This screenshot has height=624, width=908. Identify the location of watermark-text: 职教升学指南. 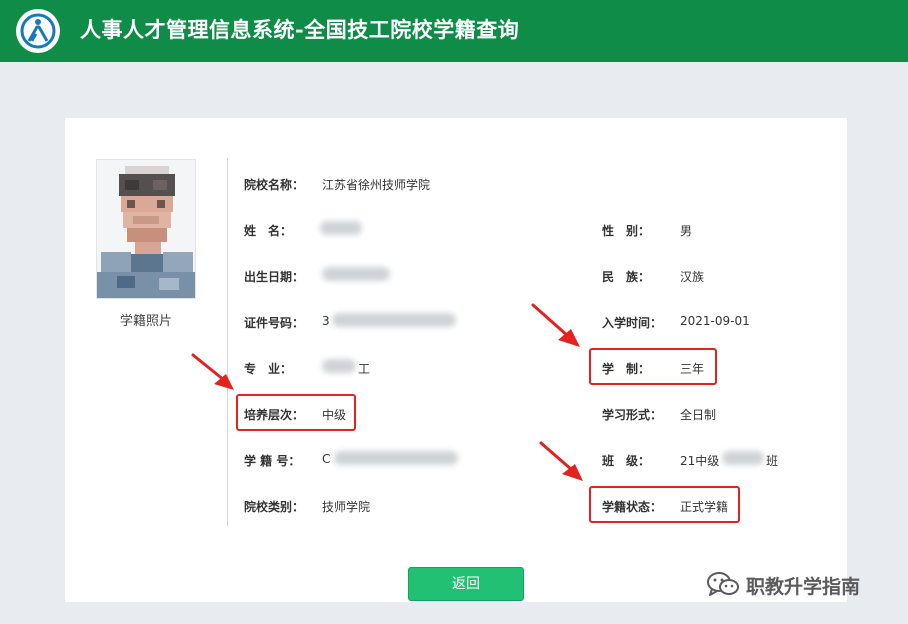
(803, 587).